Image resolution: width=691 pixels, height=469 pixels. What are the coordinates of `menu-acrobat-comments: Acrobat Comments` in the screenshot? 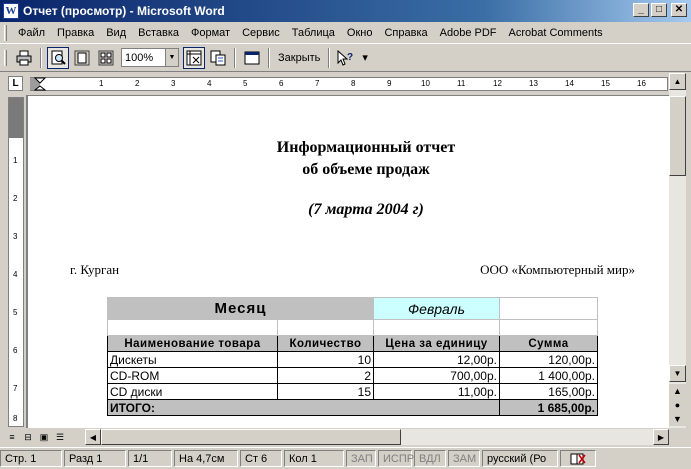 It's located at (556, 33).